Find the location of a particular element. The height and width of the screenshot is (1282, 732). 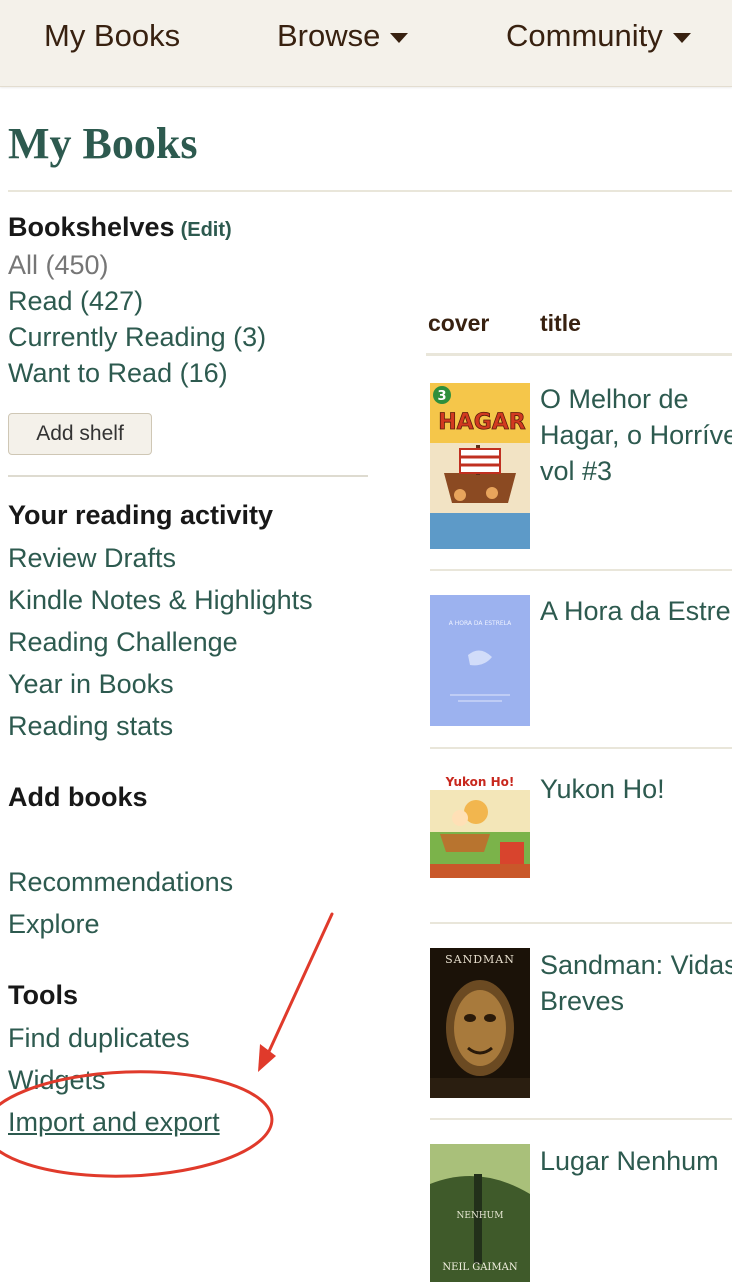

shelf-all: All (450) is located at coordinates (58, 265).